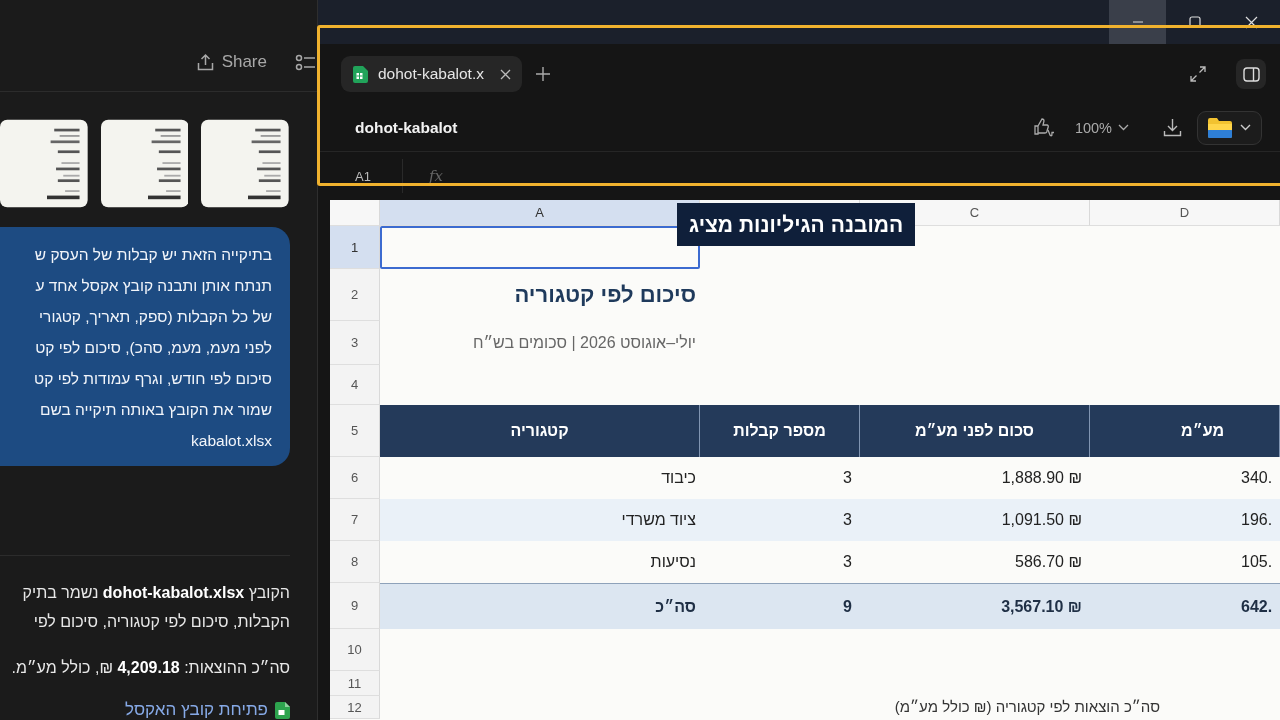 The image size is (1280, 720). Describe the element at coordinates (355, 247) in the screenshot. I see `row-number: 1` at that location.